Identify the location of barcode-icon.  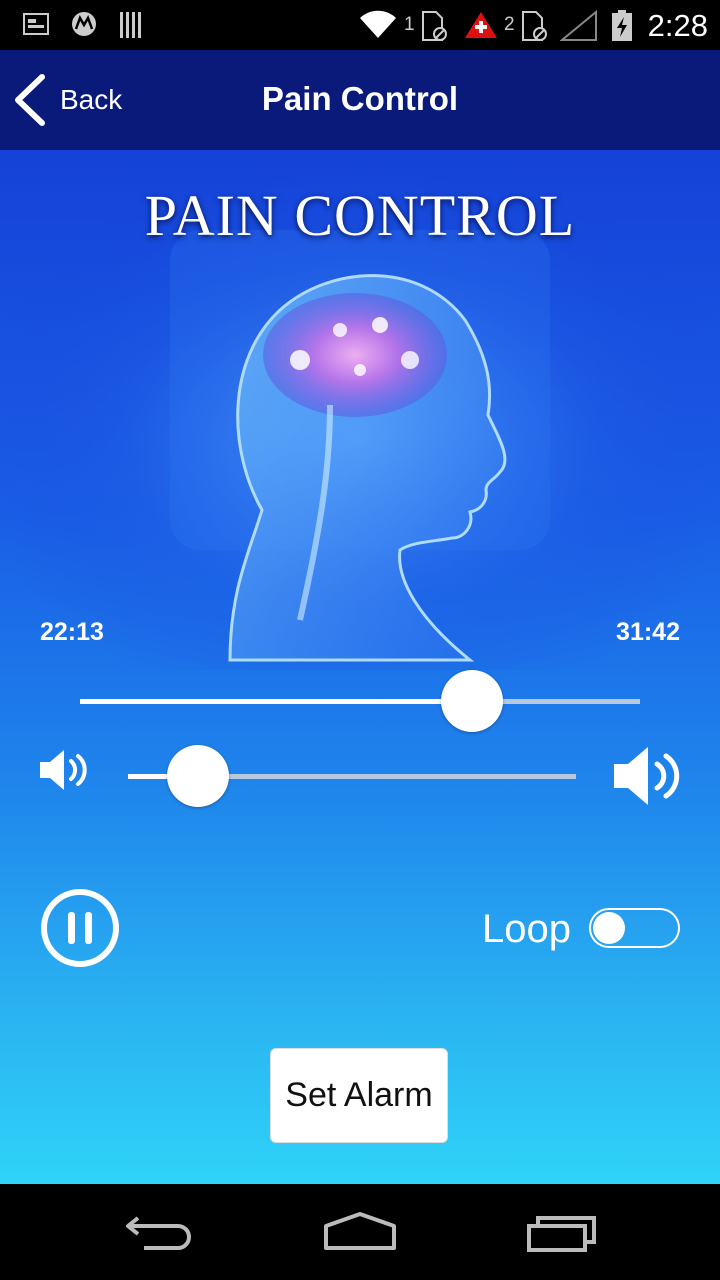
(130, 25).